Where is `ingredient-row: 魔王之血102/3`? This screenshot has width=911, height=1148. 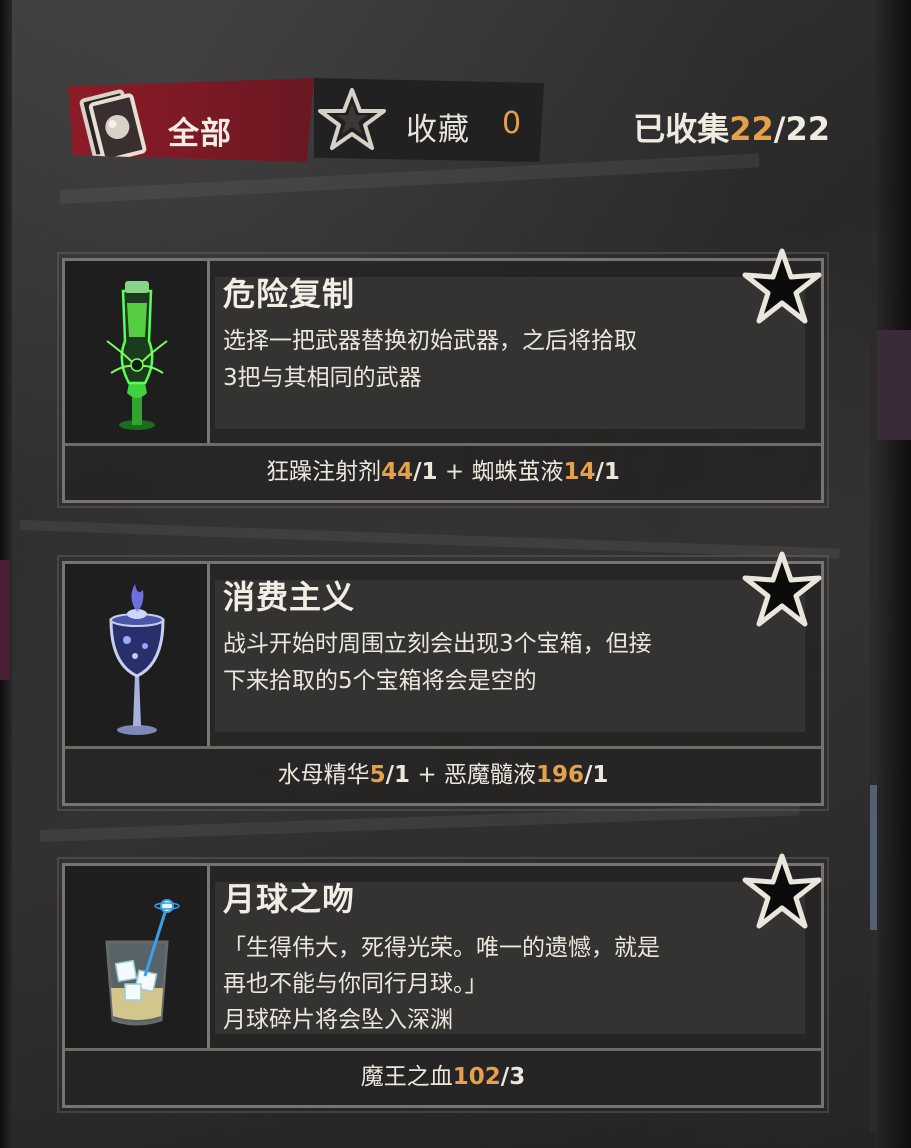
ingredient-row: 魔王之血102/3 is located at coordinates (443, 1077).